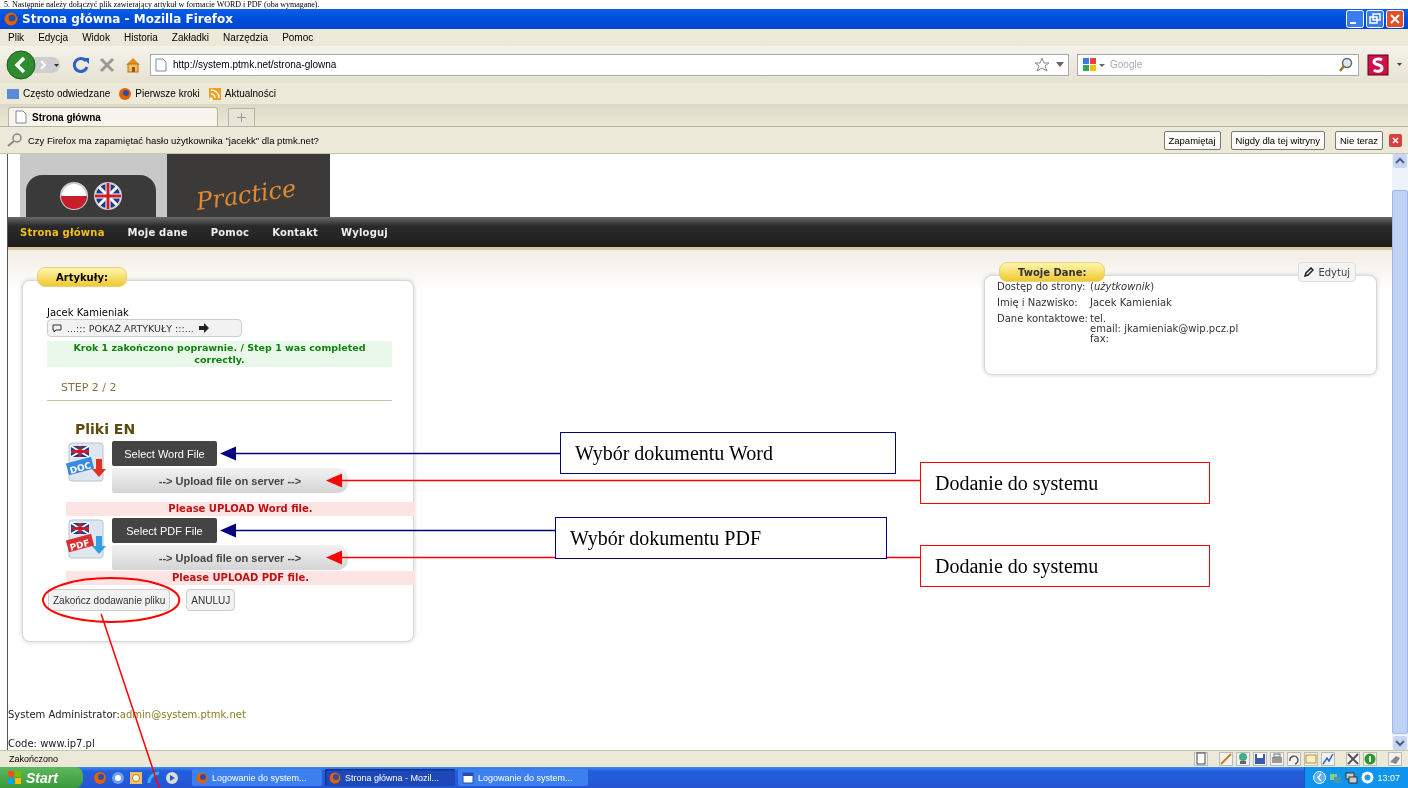 The width and height of the screenshot is (1408, 788). I want to click on scroll-up-icon, so click(1400, 161).